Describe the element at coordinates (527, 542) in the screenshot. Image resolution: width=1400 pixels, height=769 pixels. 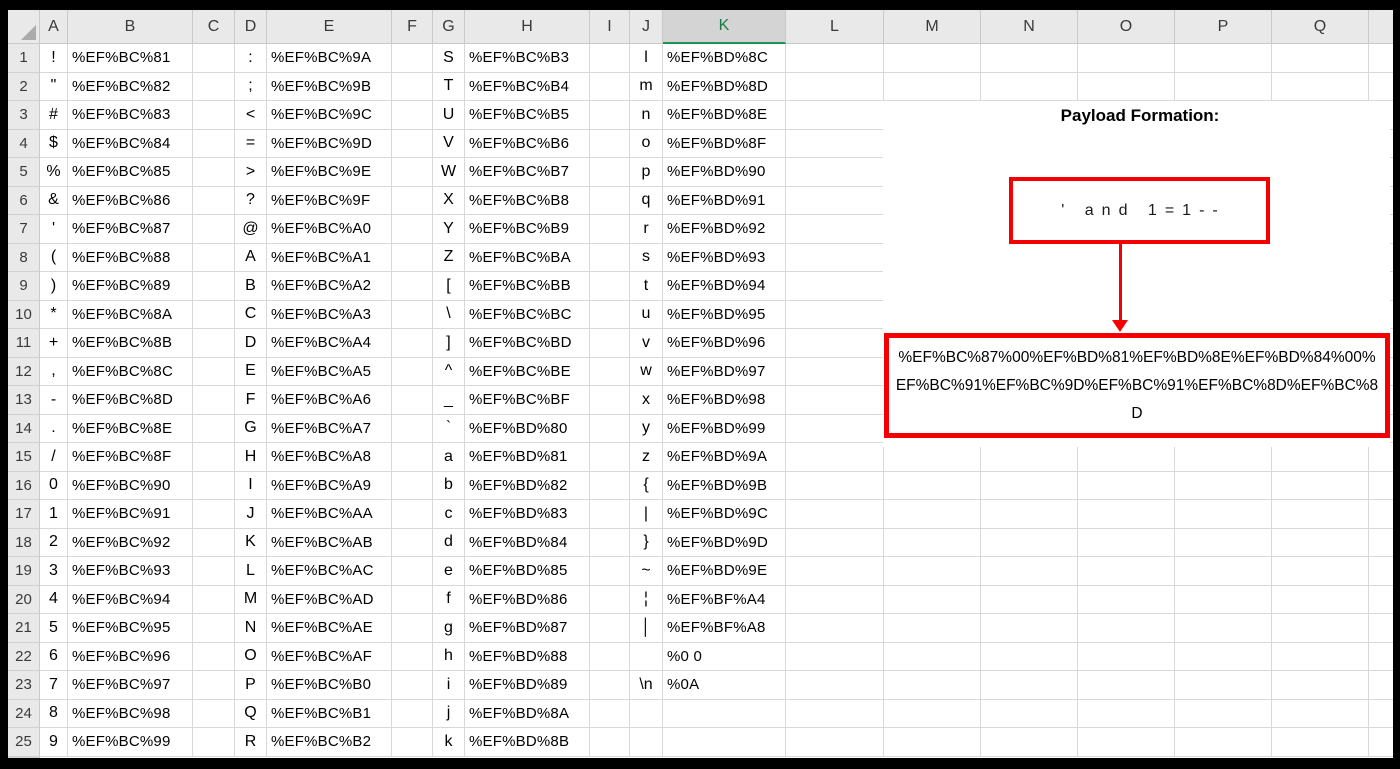
I see `cell-H18: %EF%BD%84` at that location.